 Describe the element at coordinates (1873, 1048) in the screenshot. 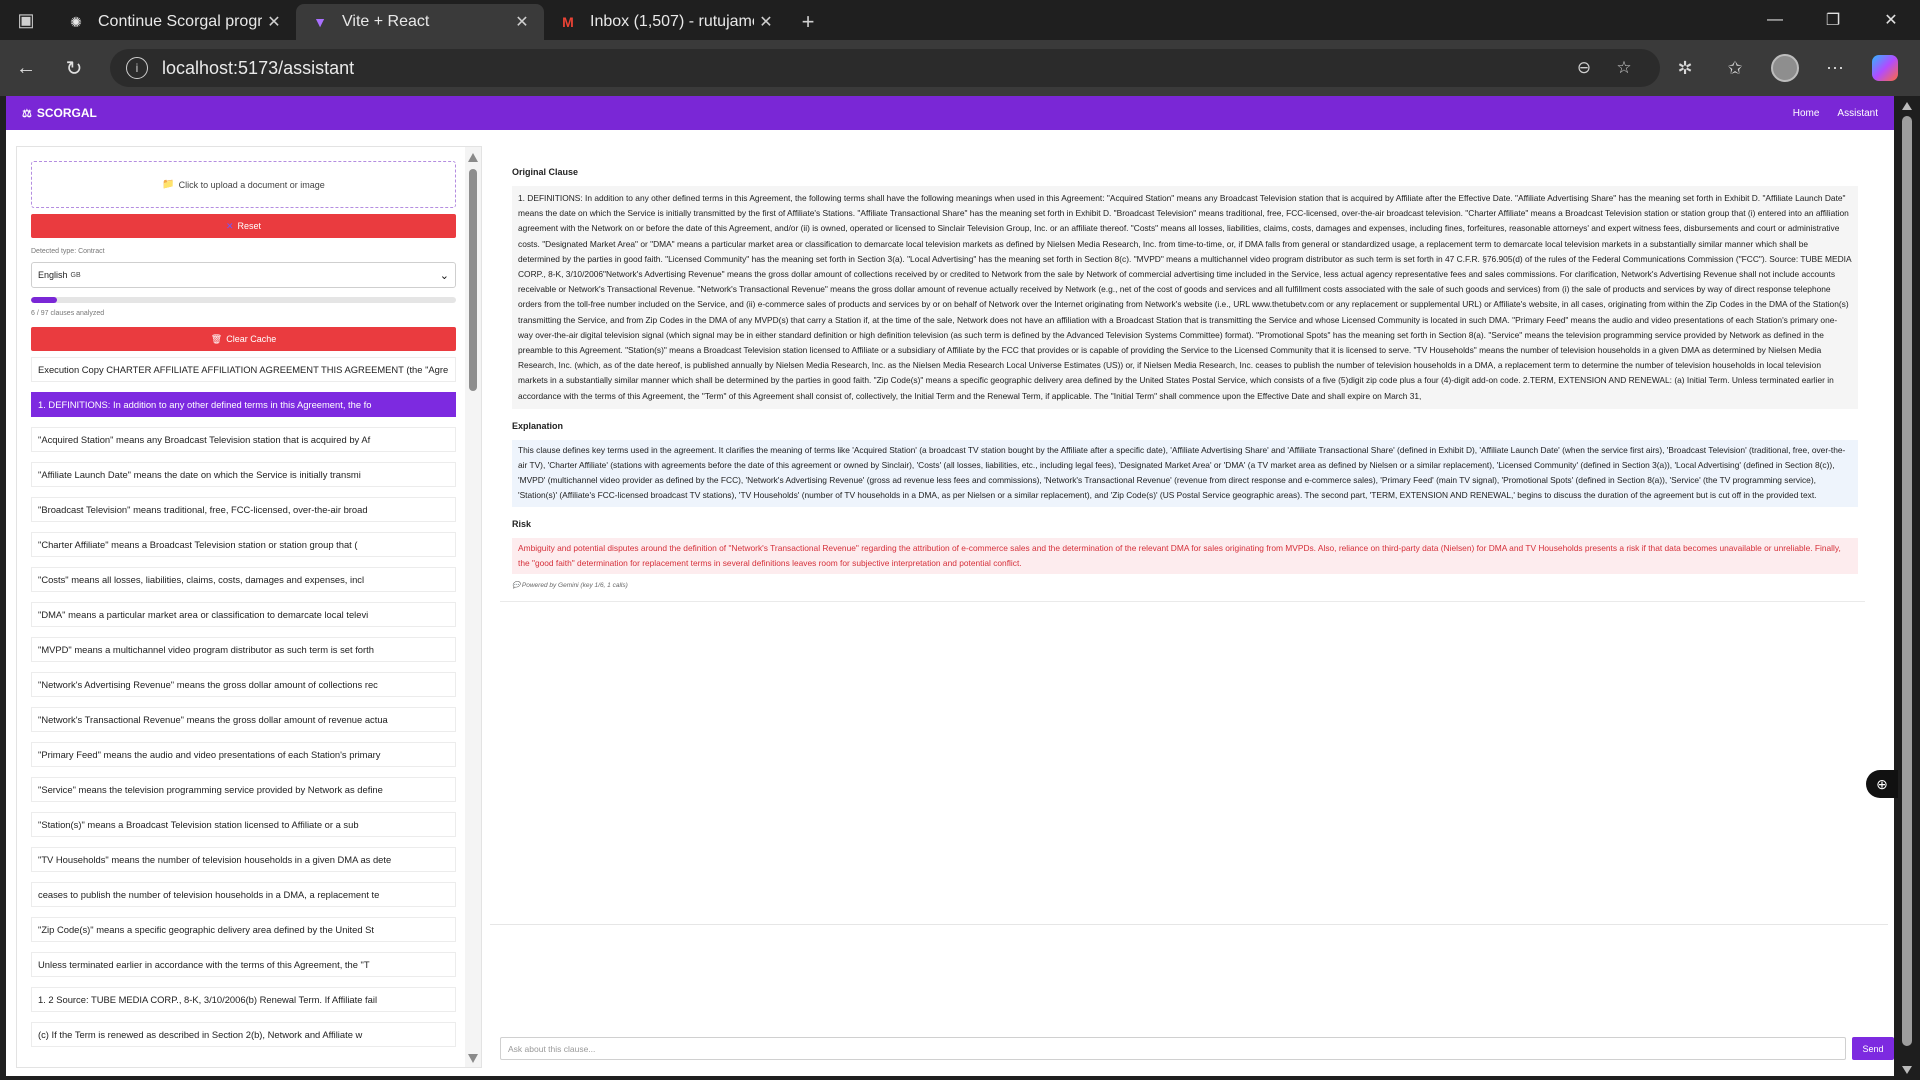

I see `send-button: Send` at that location.